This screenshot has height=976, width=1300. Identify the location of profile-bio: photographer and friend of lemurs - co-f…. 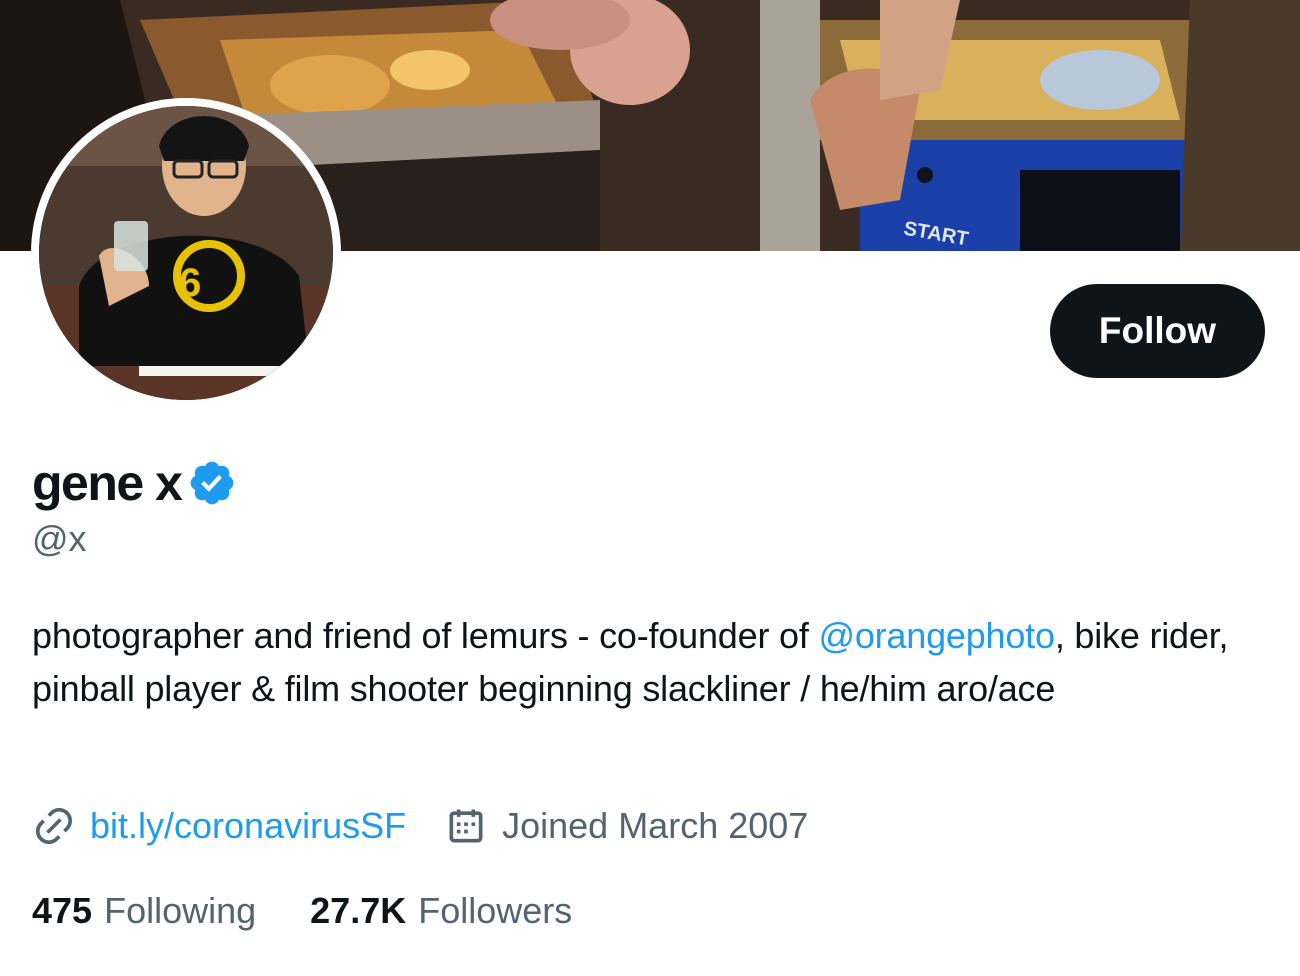
(652, 662).